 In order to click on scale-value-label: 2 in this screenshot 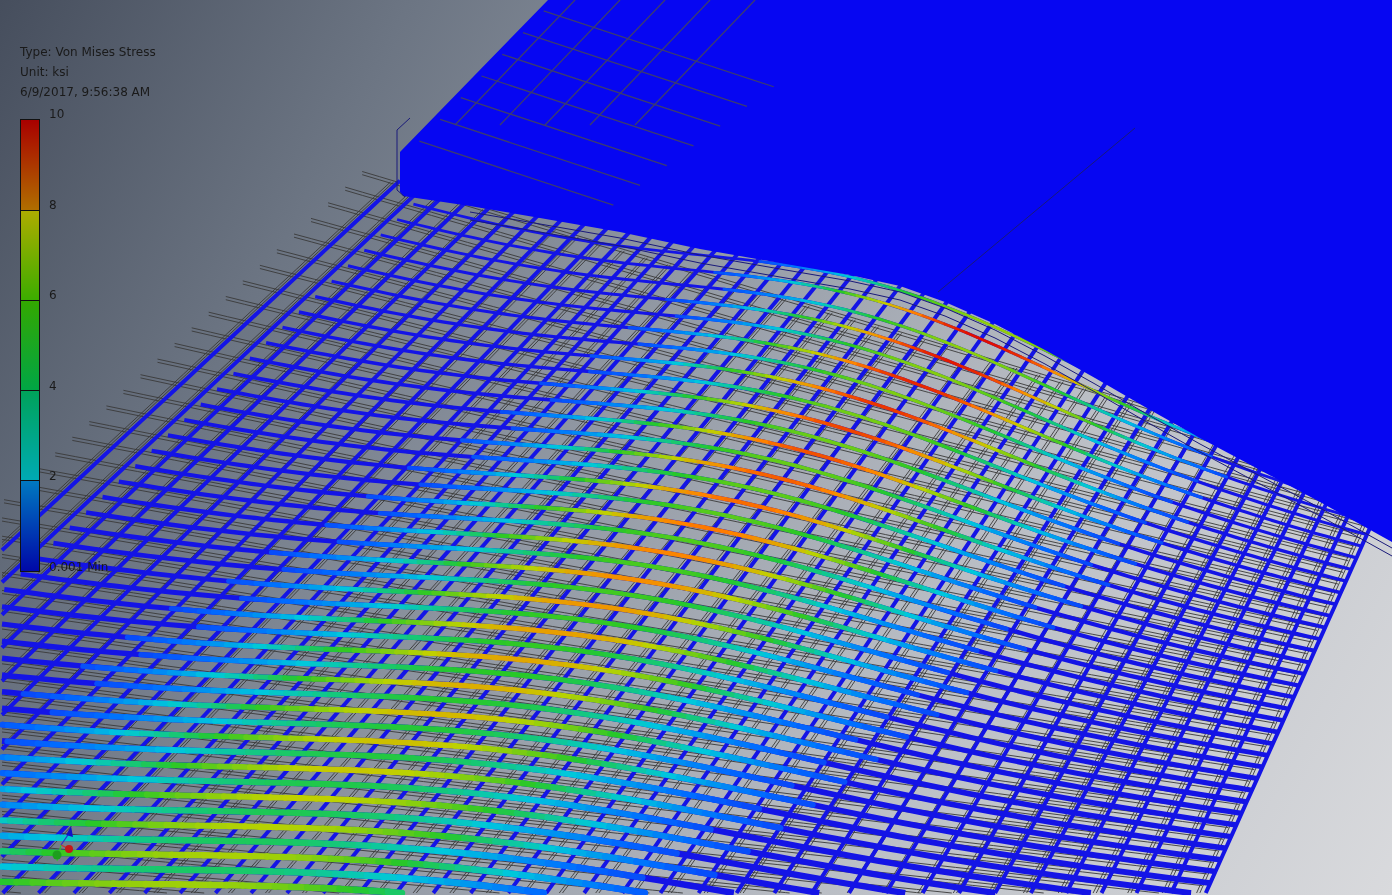, I will do `click(53, 476)`.